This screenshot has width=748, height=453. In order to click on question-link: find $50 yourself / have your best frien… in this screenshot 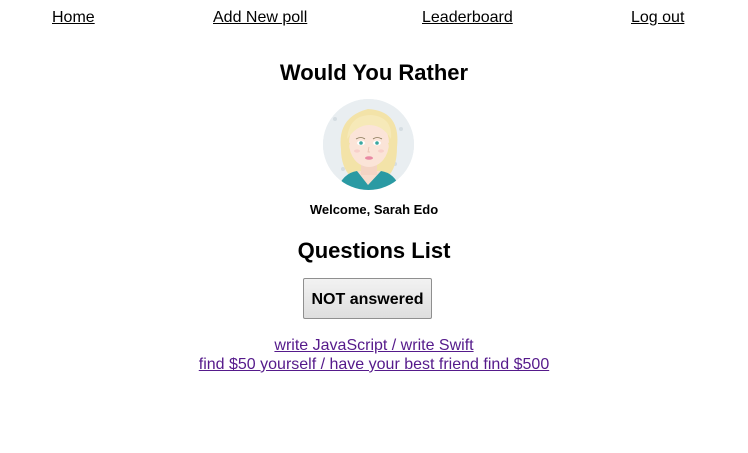, I will do `click(374, 364)`.